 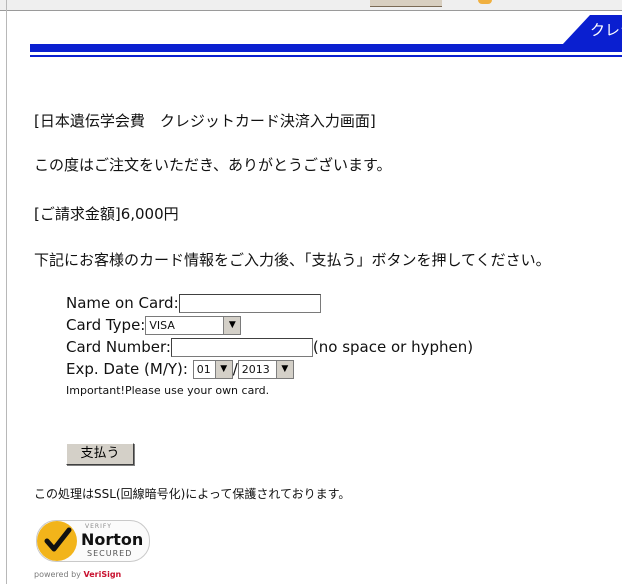 What do you see at coordinates (127, 369) in the screenshot?
I see `exp-date-label: Exp. Date (M/Y):` at bounding box center [127, 369].